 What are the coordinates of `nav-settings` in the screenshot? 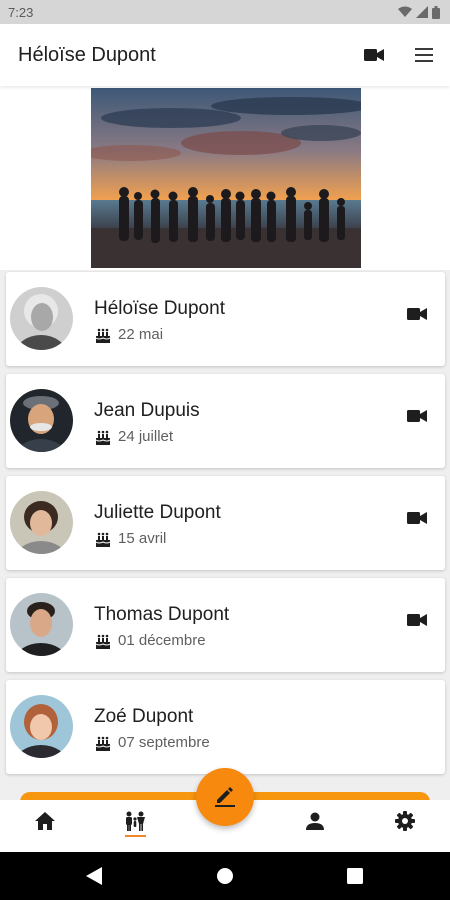 It's located at (405, 821).